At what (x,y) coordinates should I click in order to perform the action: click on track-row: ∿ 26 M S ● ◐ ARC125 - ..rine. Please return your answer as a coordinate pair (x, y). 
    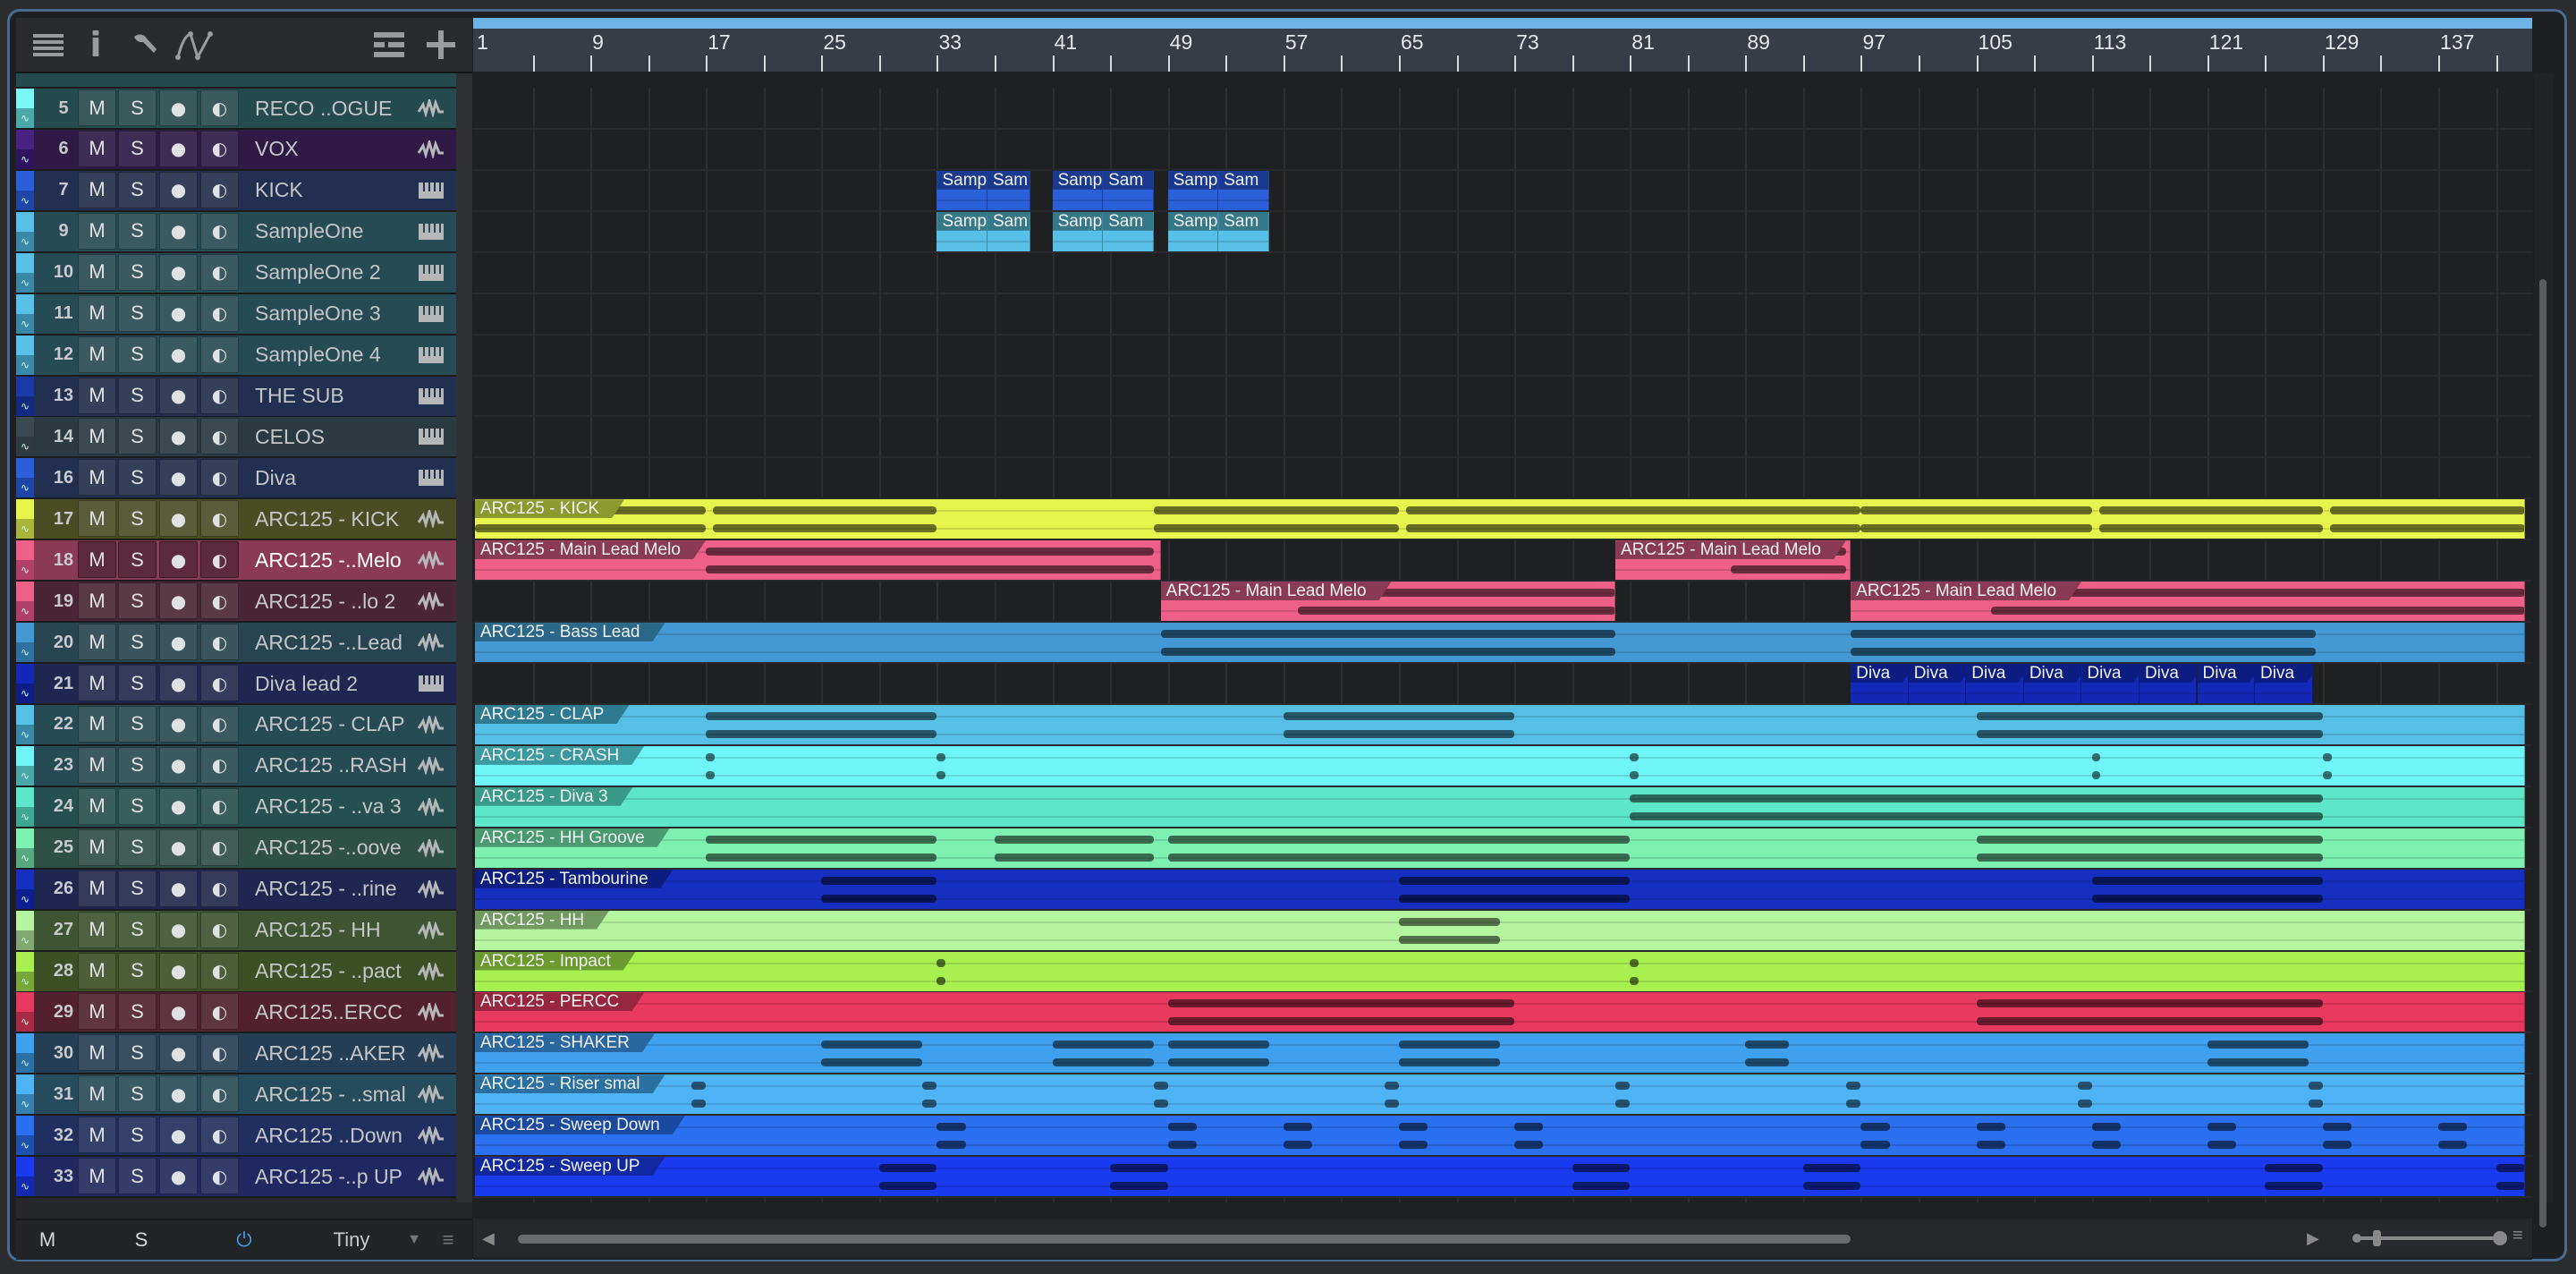
    Looking at the image, I should click on (236, 890).